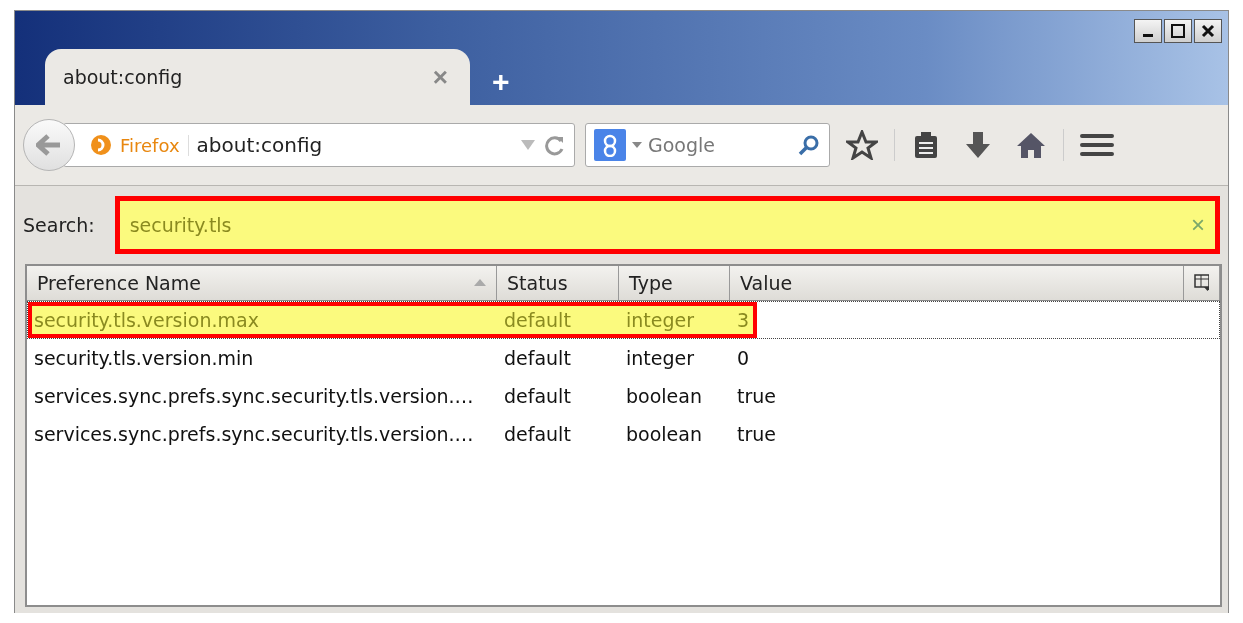 The image size is (1243, 623). Describe the element at coordinates (1148, 35) in the screenshot. I see `minimize-icon` at that location.